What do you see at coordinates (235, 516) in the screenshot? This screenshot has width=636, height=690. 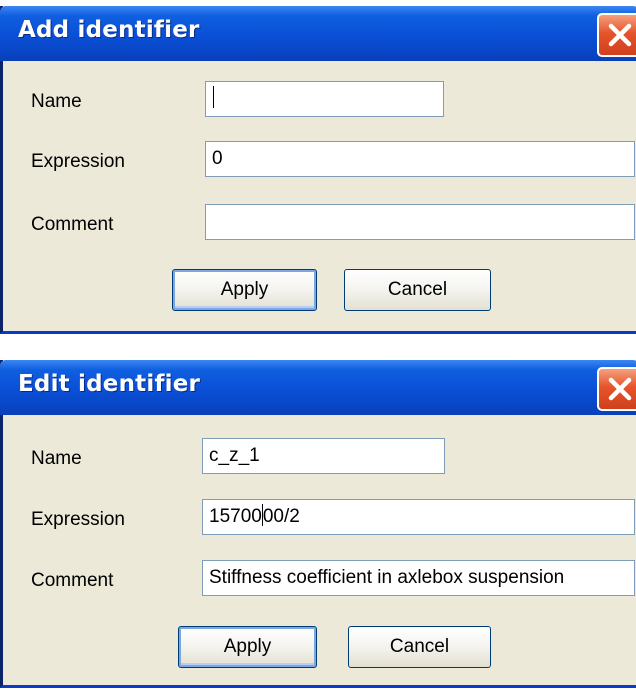 I see `edit-expression-value-before: 15700` at bounding box center [235, 516].